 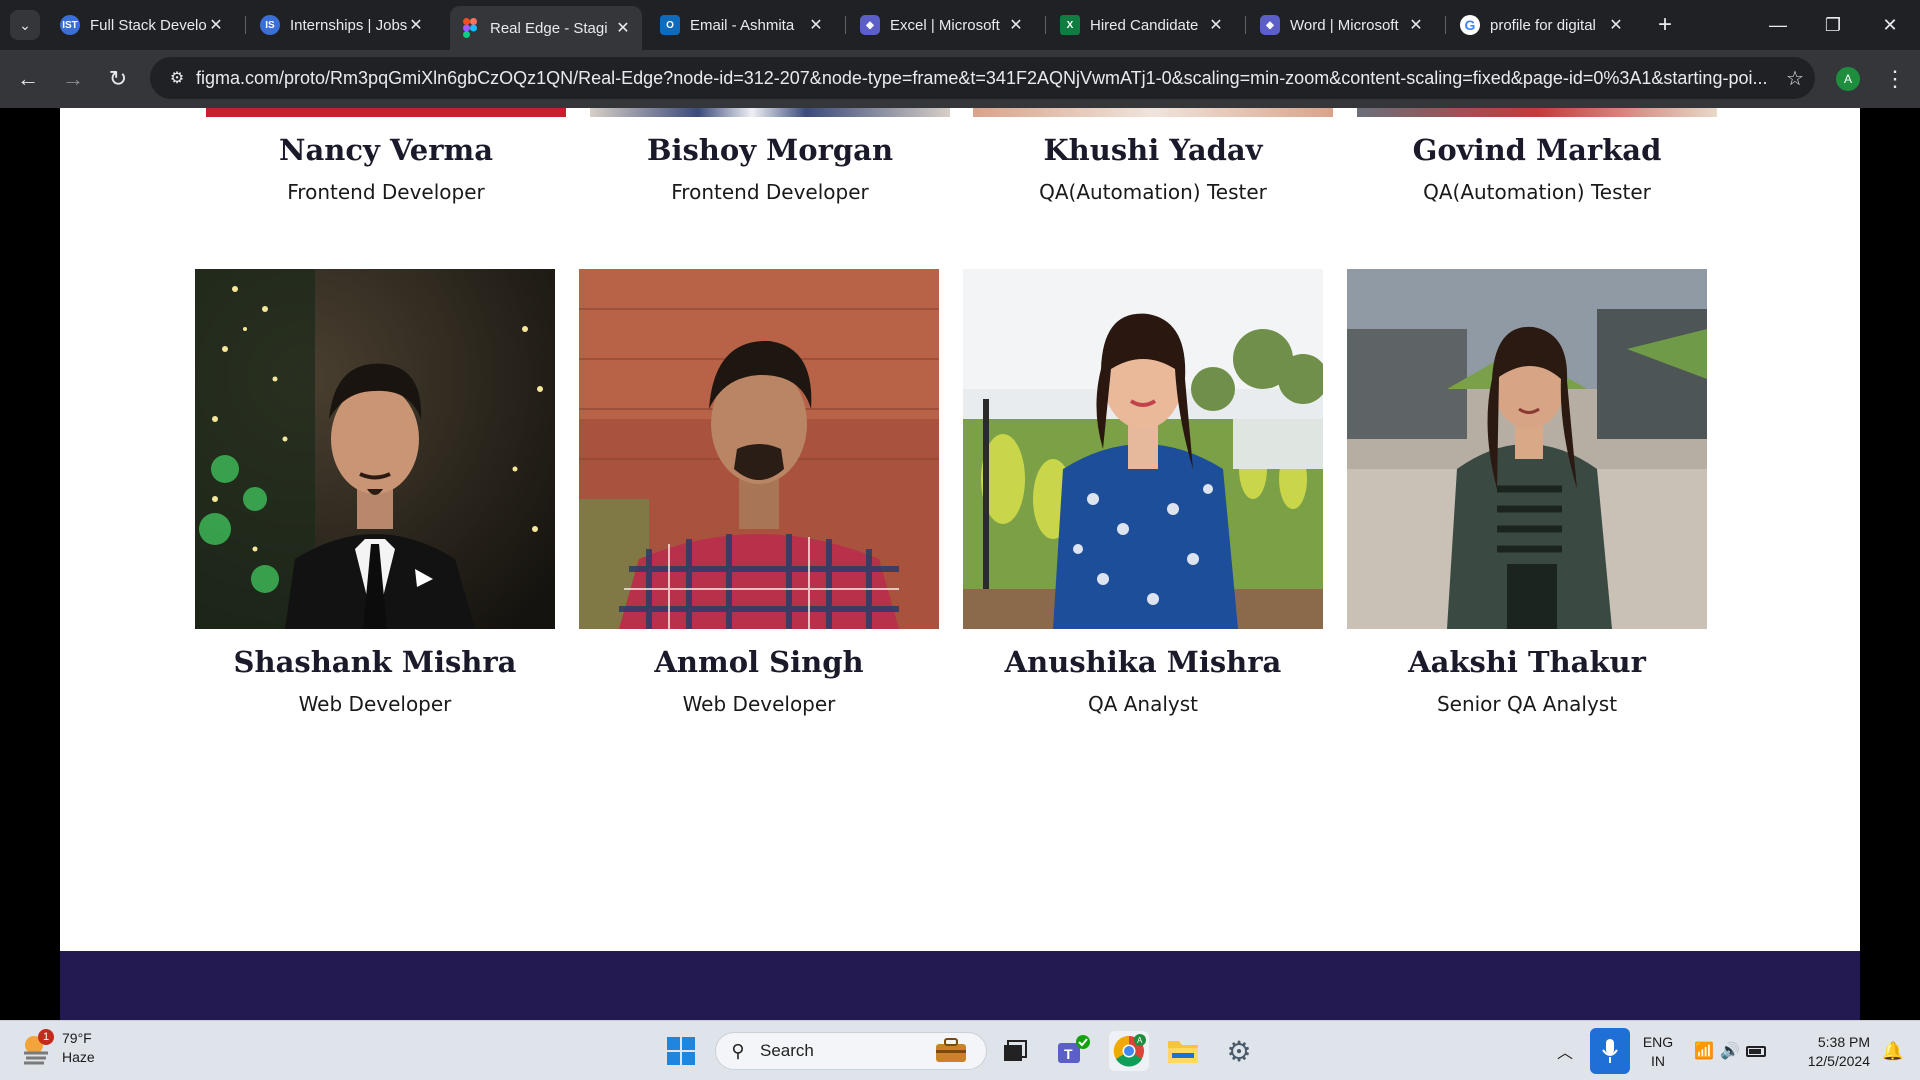 I want to click on tab-title: Full Stack Develo, so click(x=148, y=25).